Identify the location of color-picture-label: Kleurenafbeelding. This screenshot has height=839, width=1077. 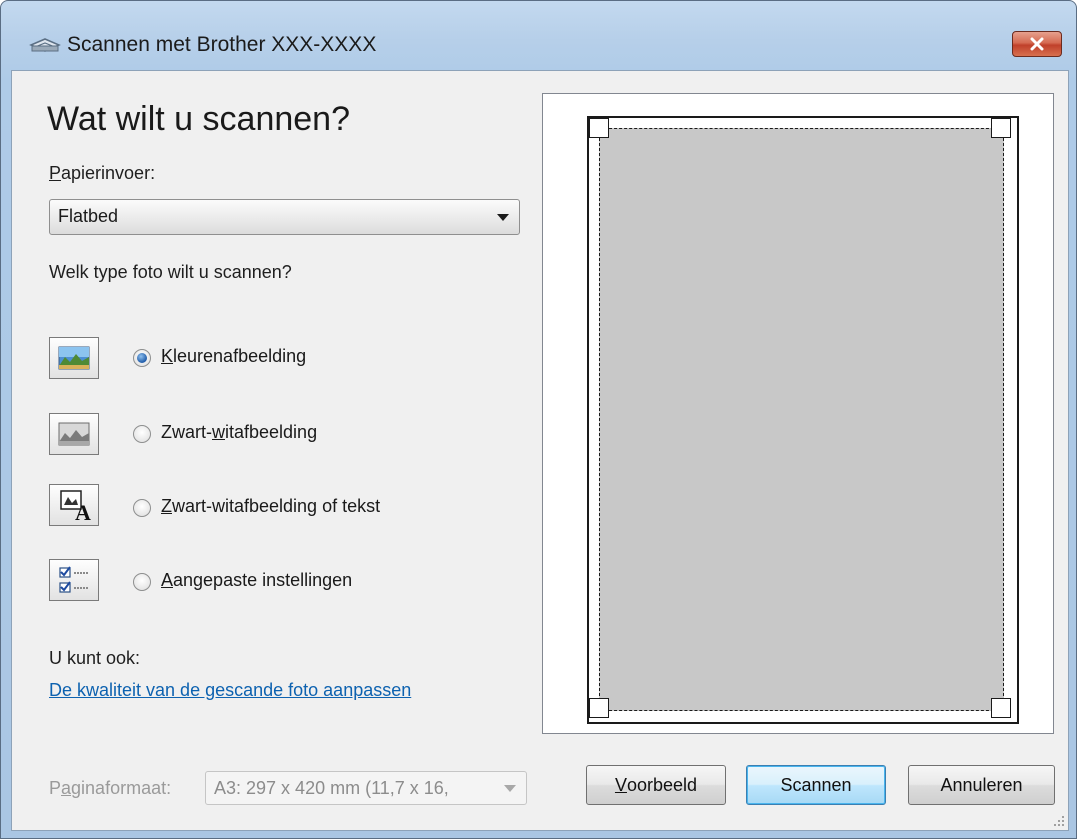
(233, 356).